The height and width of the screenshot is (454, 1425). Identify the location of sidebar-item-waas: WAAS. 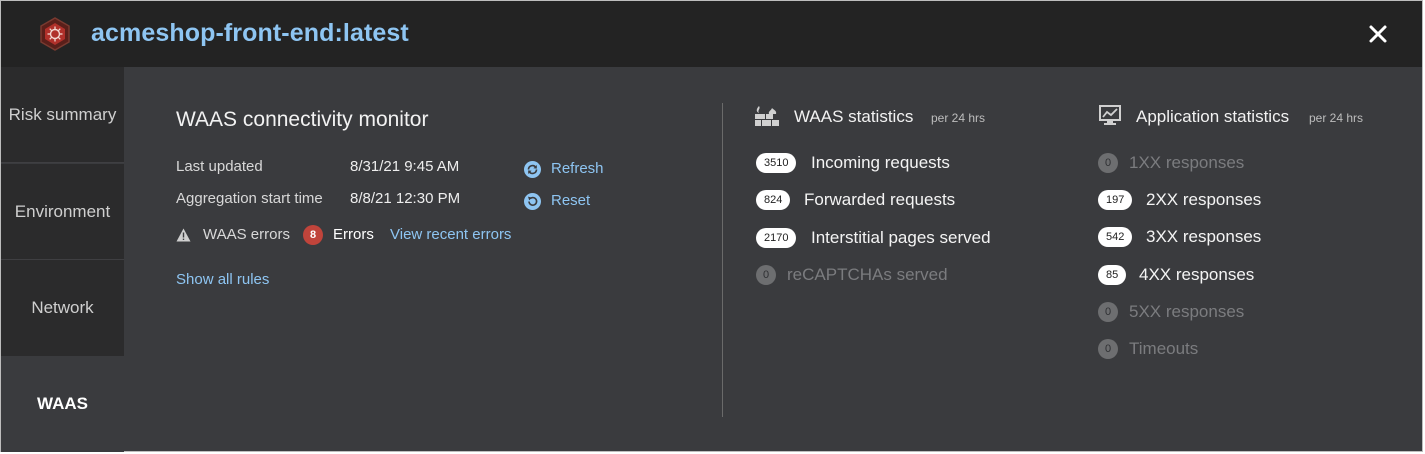
(62, 404).